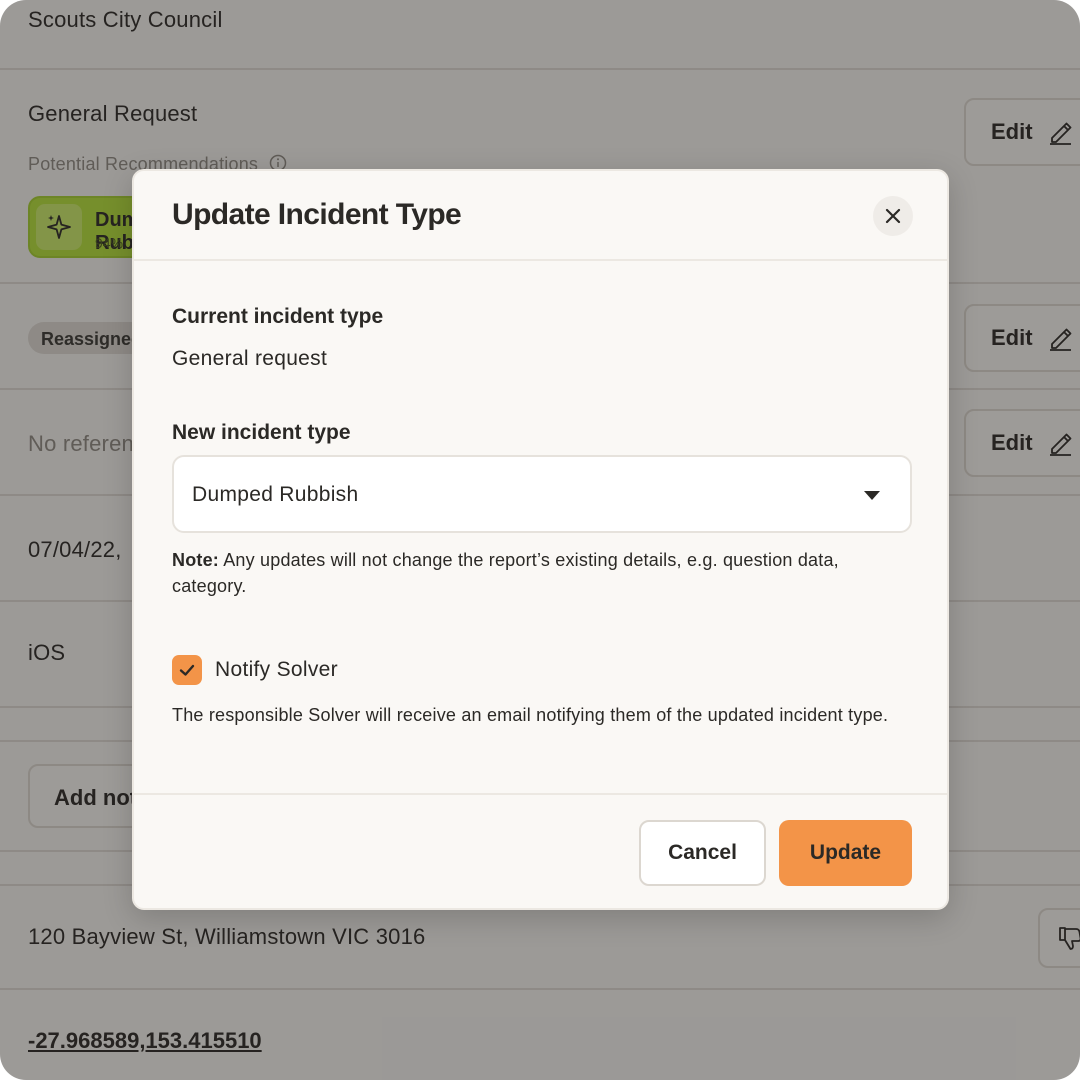 The width and height of the screenshot is (1080, 1080). What do you see at coordinates (250, 358) in the screenshot?
I see `current-type-value: General request` at bounding box center [250, 358].